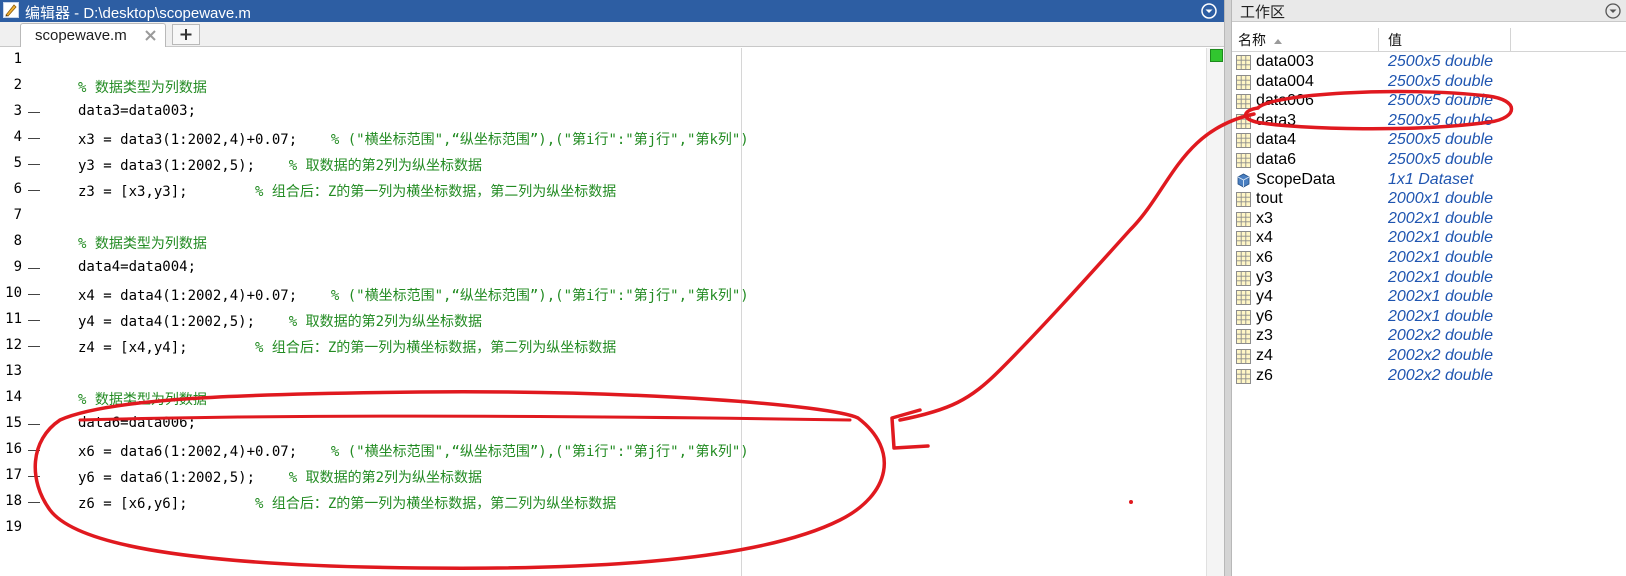 The width and height of the screenshot is (1626, 576). What do you see at coordinates (1215, 312) in the screenshot?
I see `editor-scroll-strip` at bounding box center [1215, 312].